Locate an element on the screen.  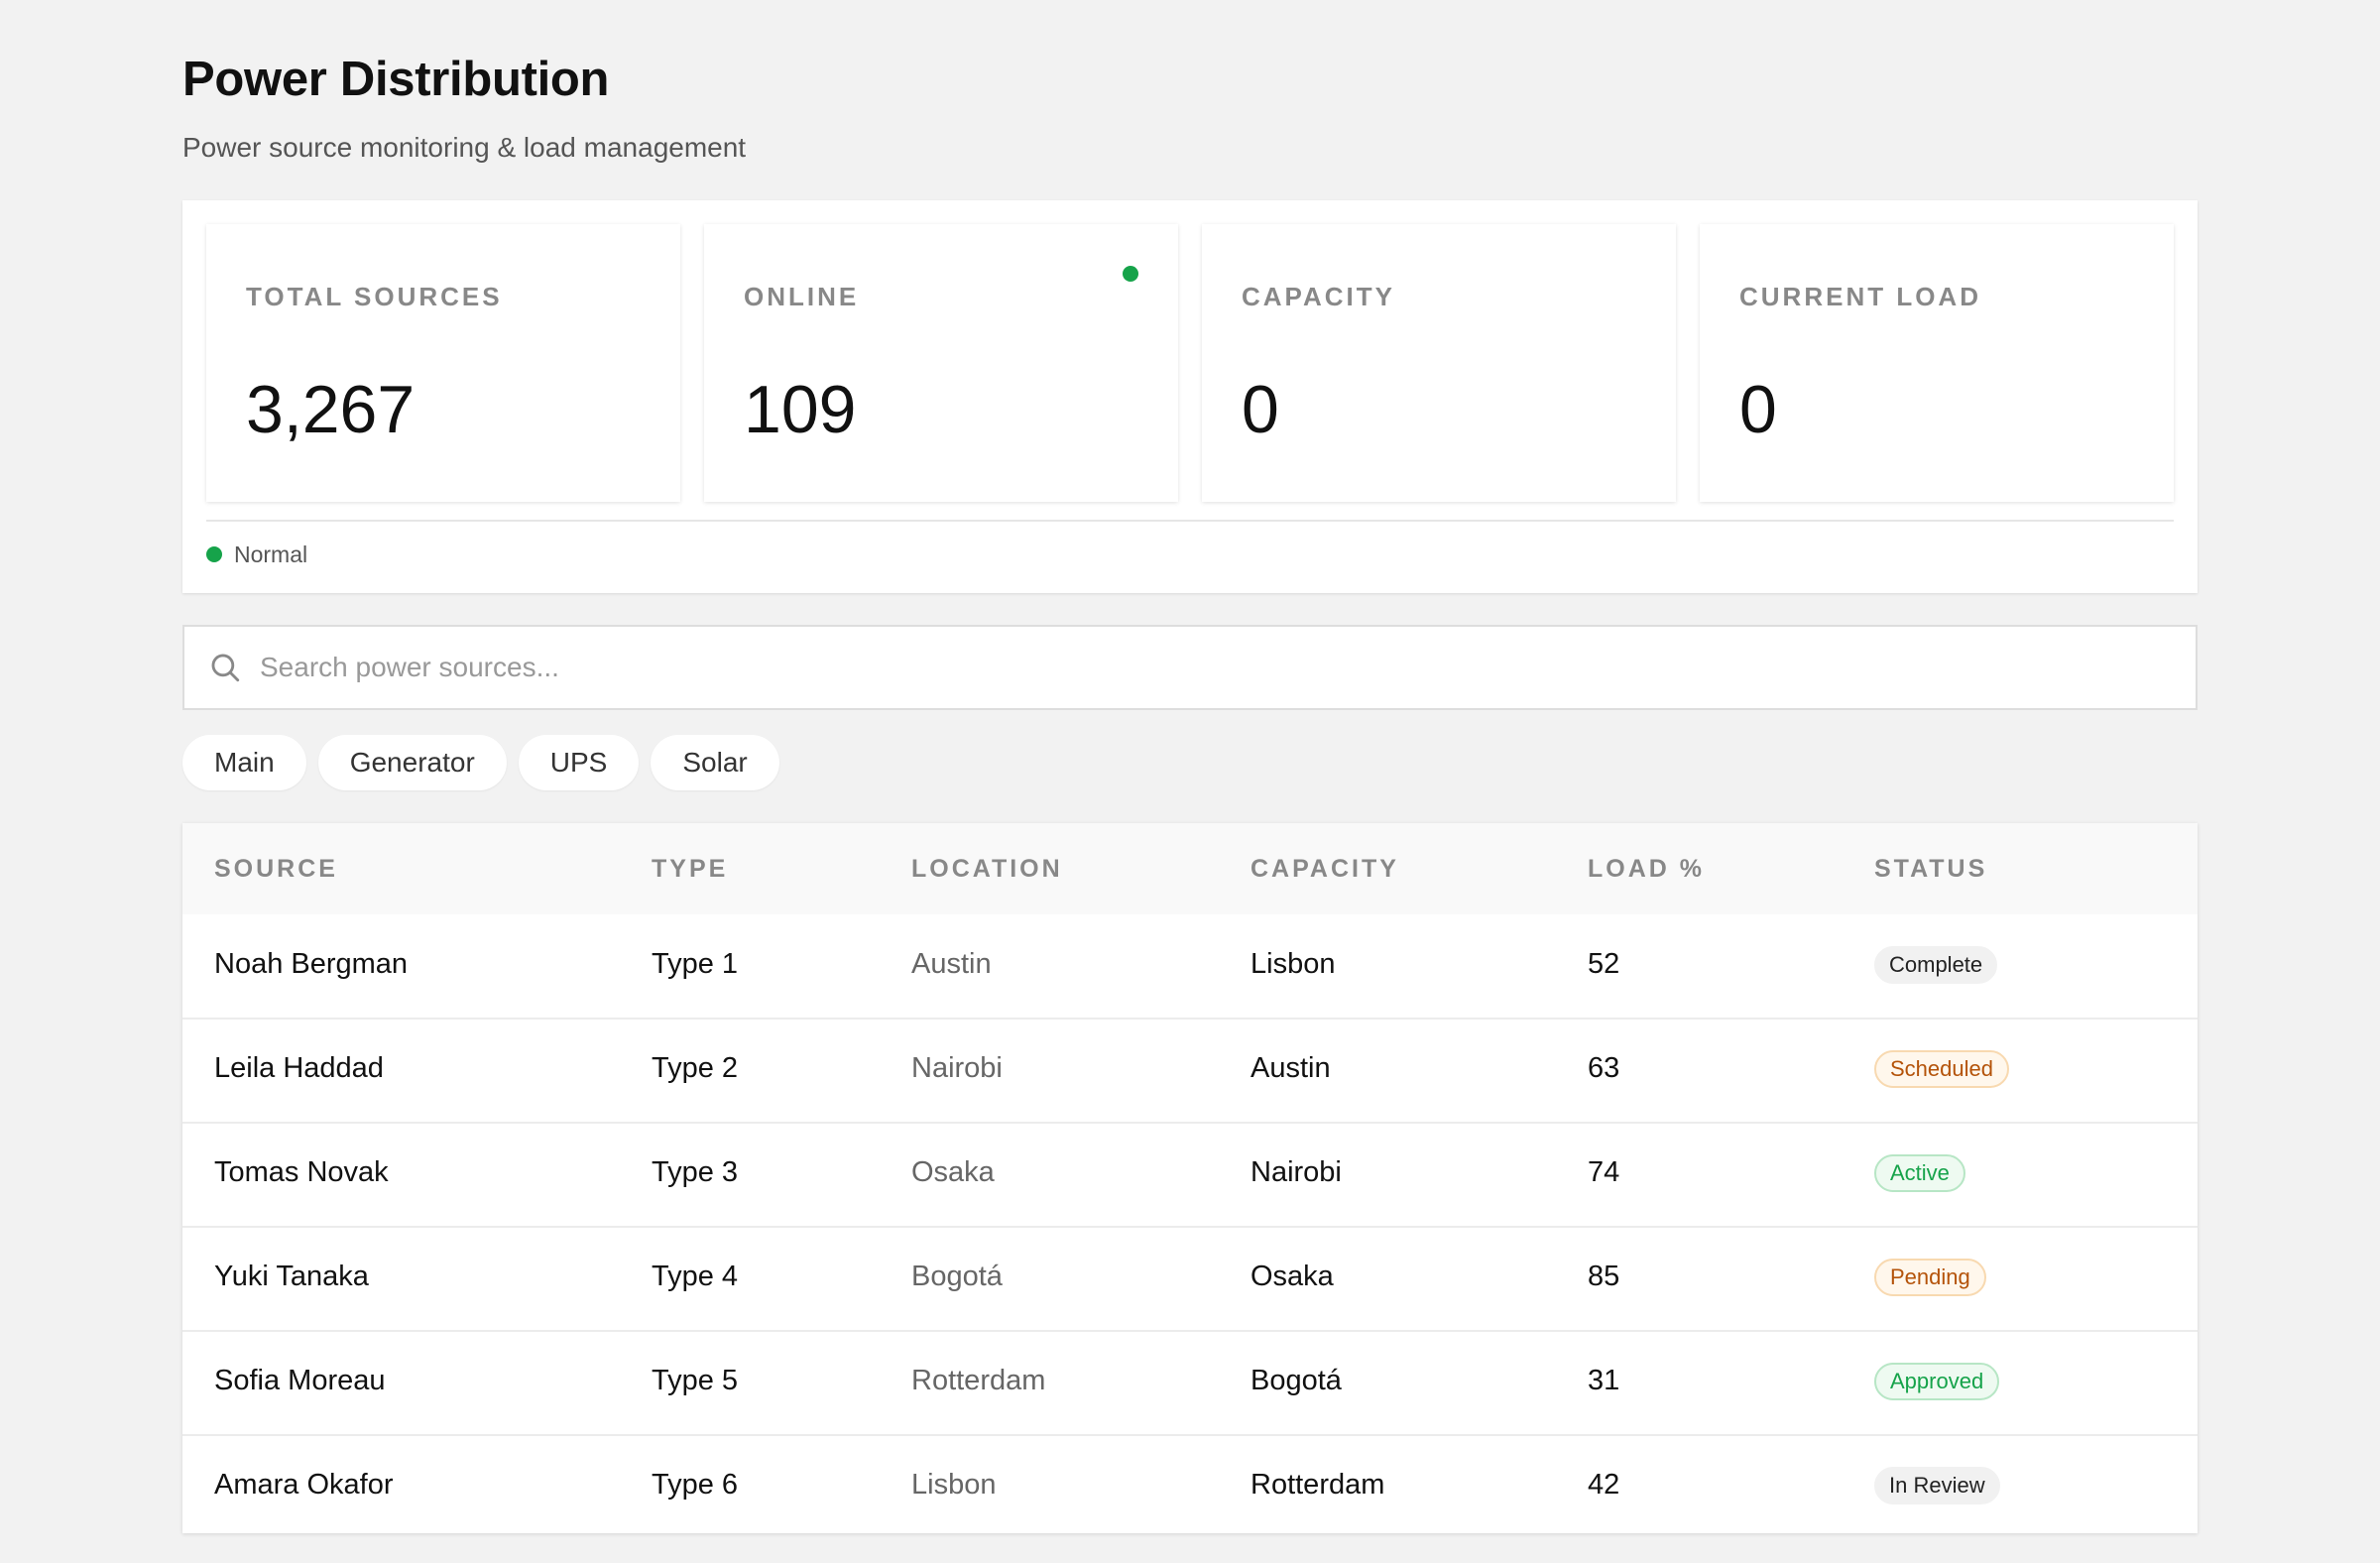
cell-type: Type 1 is located at coordinates (695, 964).